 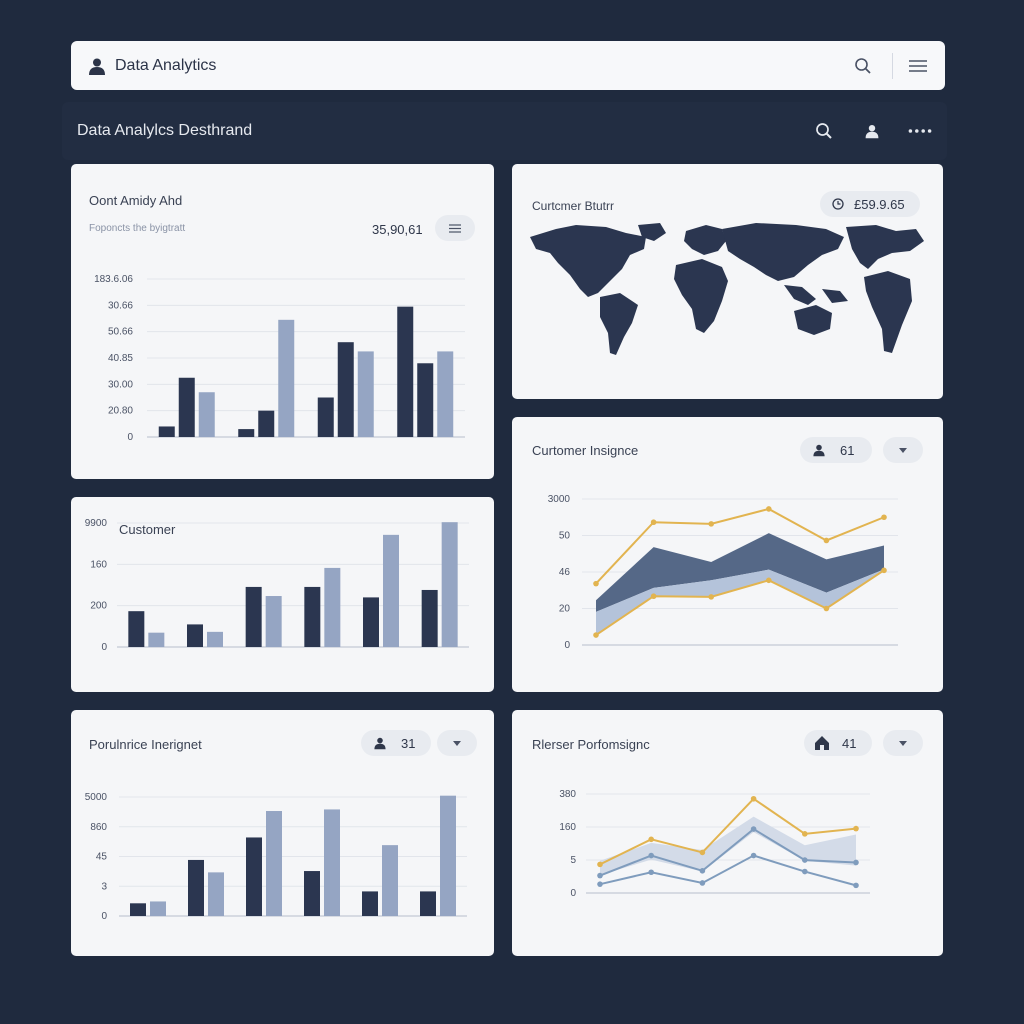 What do you see at coordinates (582, 418) in the screenshot?
I see `x-tick-label: 501` at bounding box center [582, 418].